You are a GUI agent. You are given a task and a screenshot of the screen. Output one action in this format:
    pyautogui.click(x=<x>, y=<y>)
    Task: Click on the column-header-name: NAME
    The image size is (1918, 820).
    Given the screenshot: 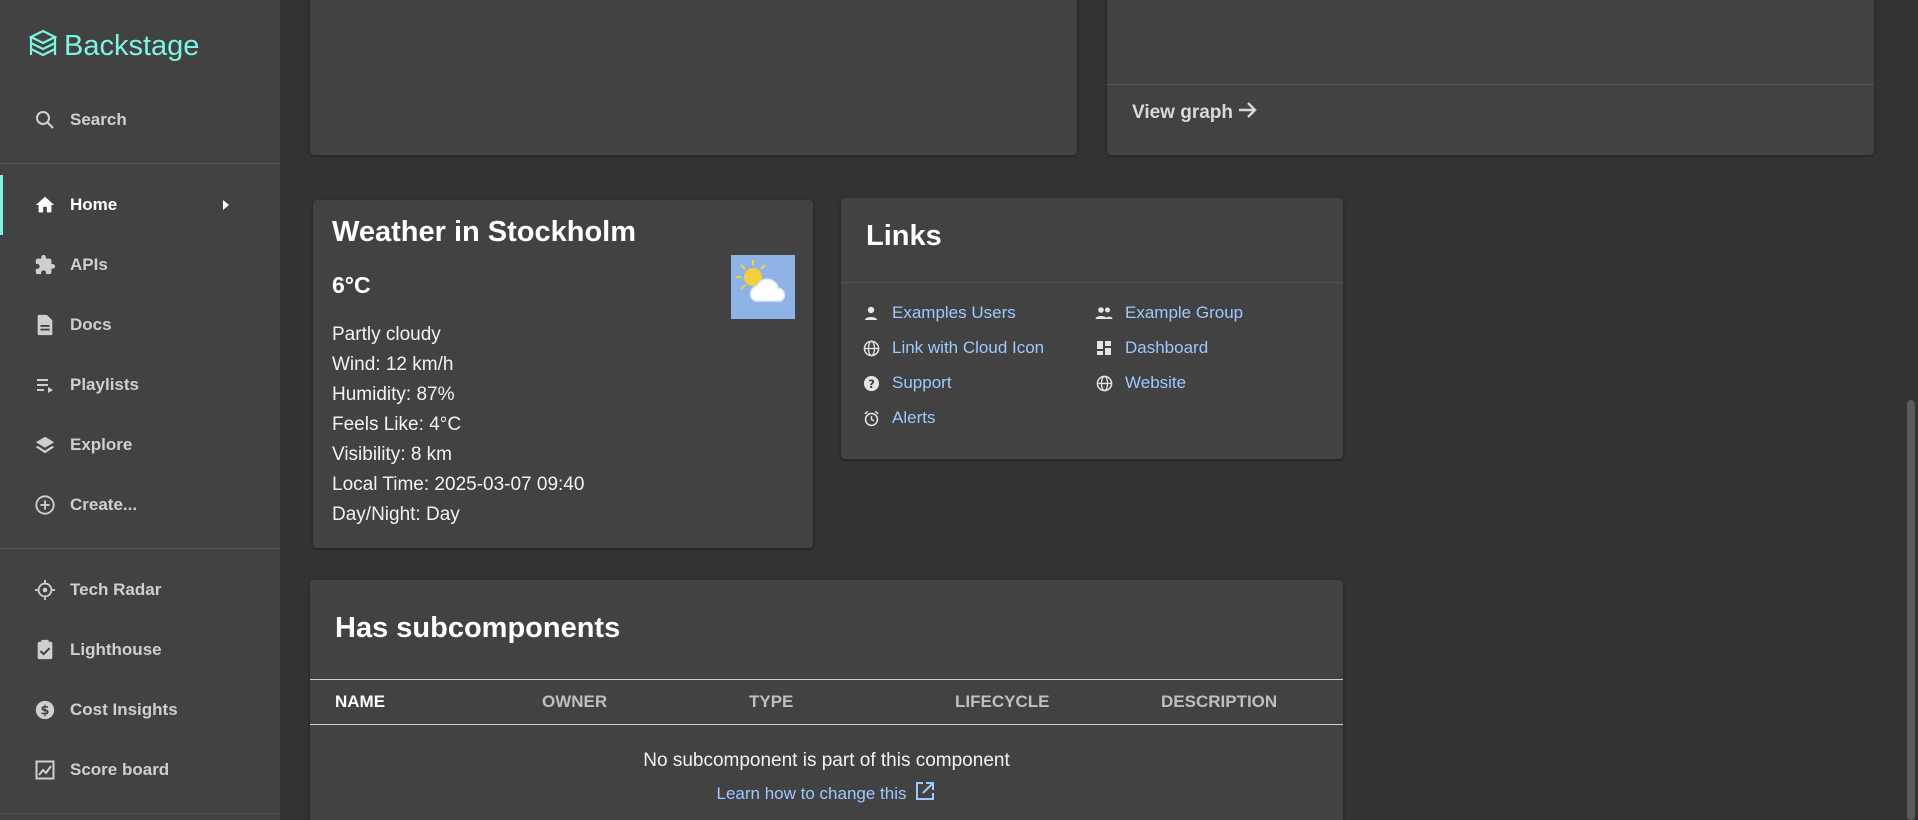 What is the action you would take?
    pyautogui.click(x=360, y=702)
    